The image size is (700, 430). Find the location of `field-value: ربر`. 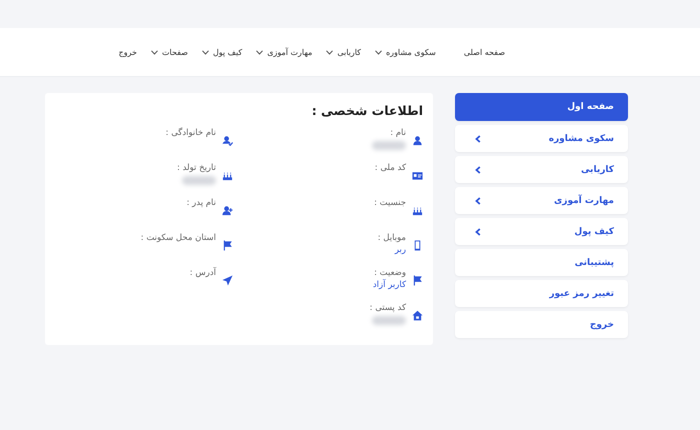

field-value: ربر is located at coordinates (400, 250).